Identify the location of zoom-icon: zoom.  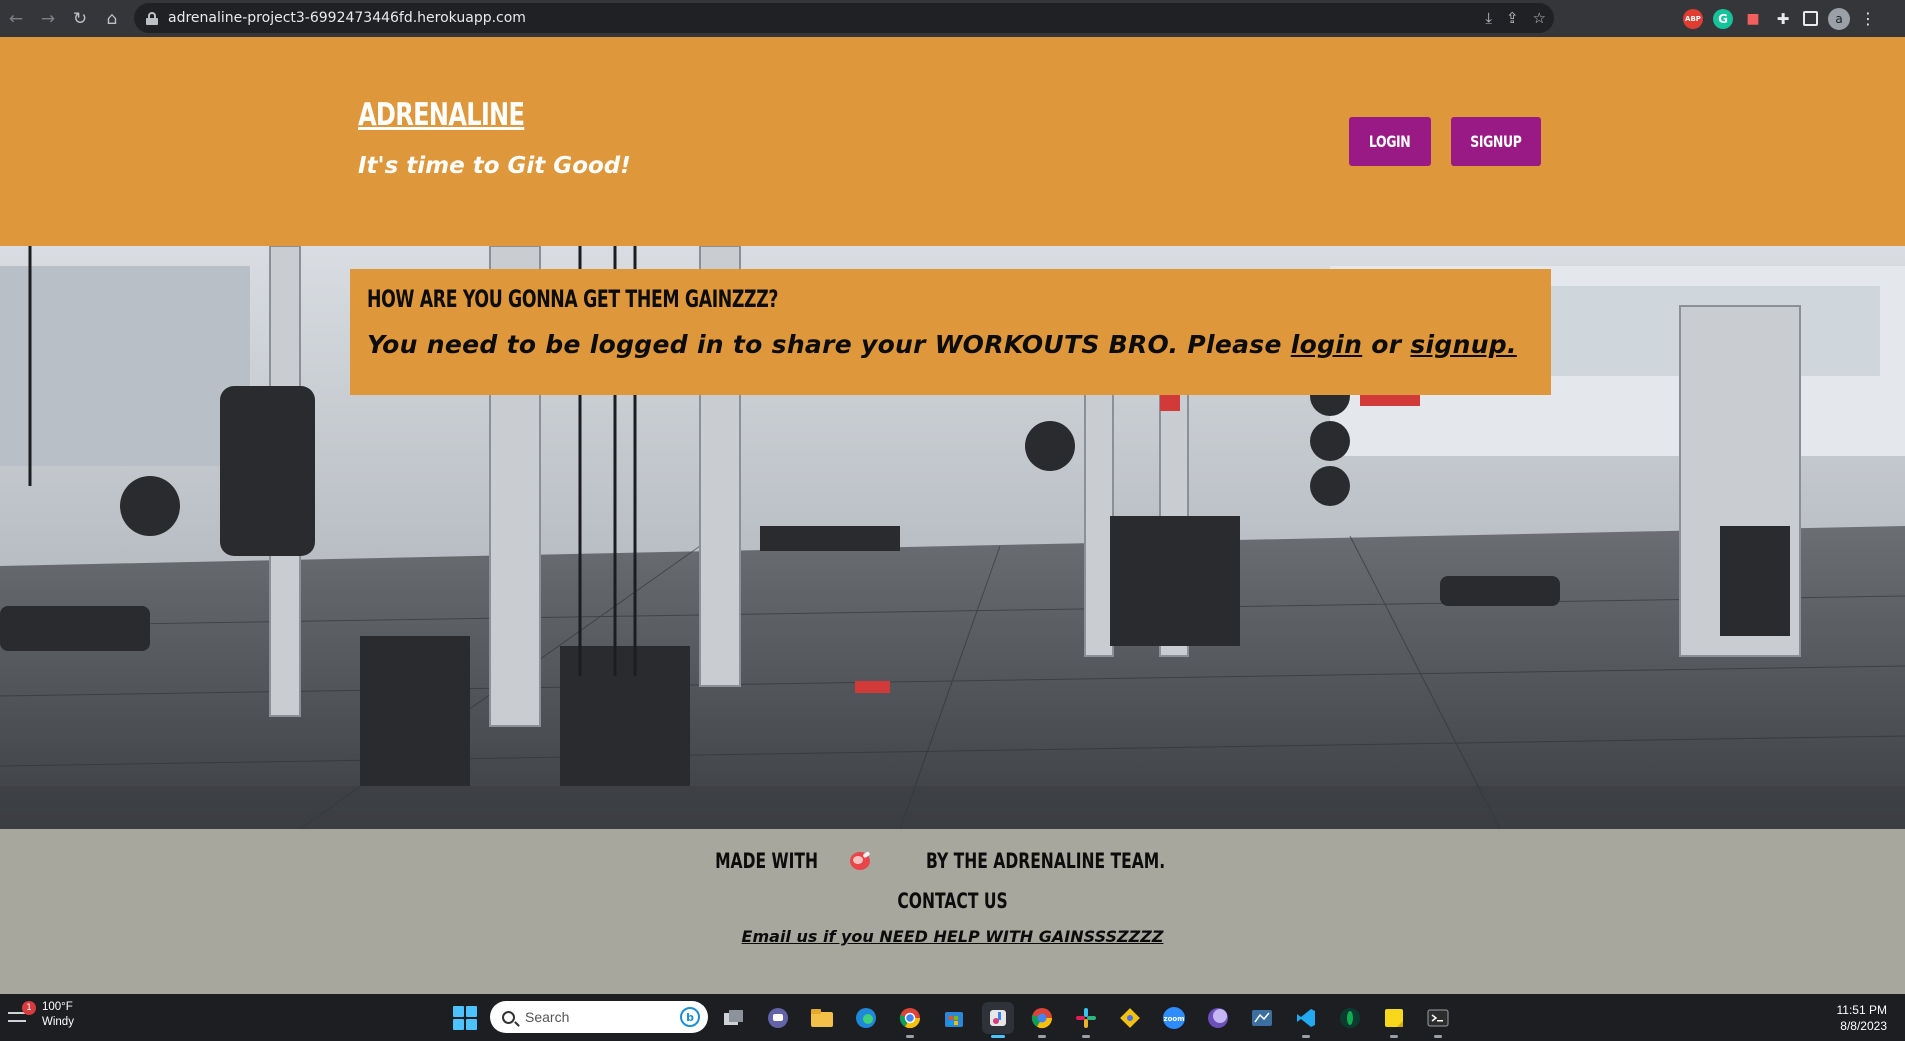
(1174, 1018).